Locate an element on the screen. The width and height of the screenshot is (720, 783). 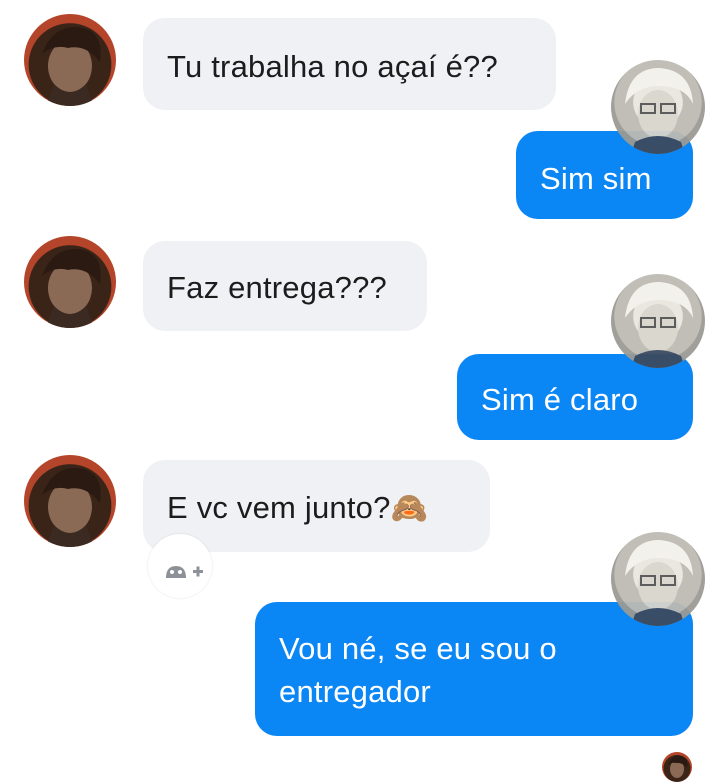
message-text-line-1: Vou né, se eu sou o is located at coordinates (418, 648).